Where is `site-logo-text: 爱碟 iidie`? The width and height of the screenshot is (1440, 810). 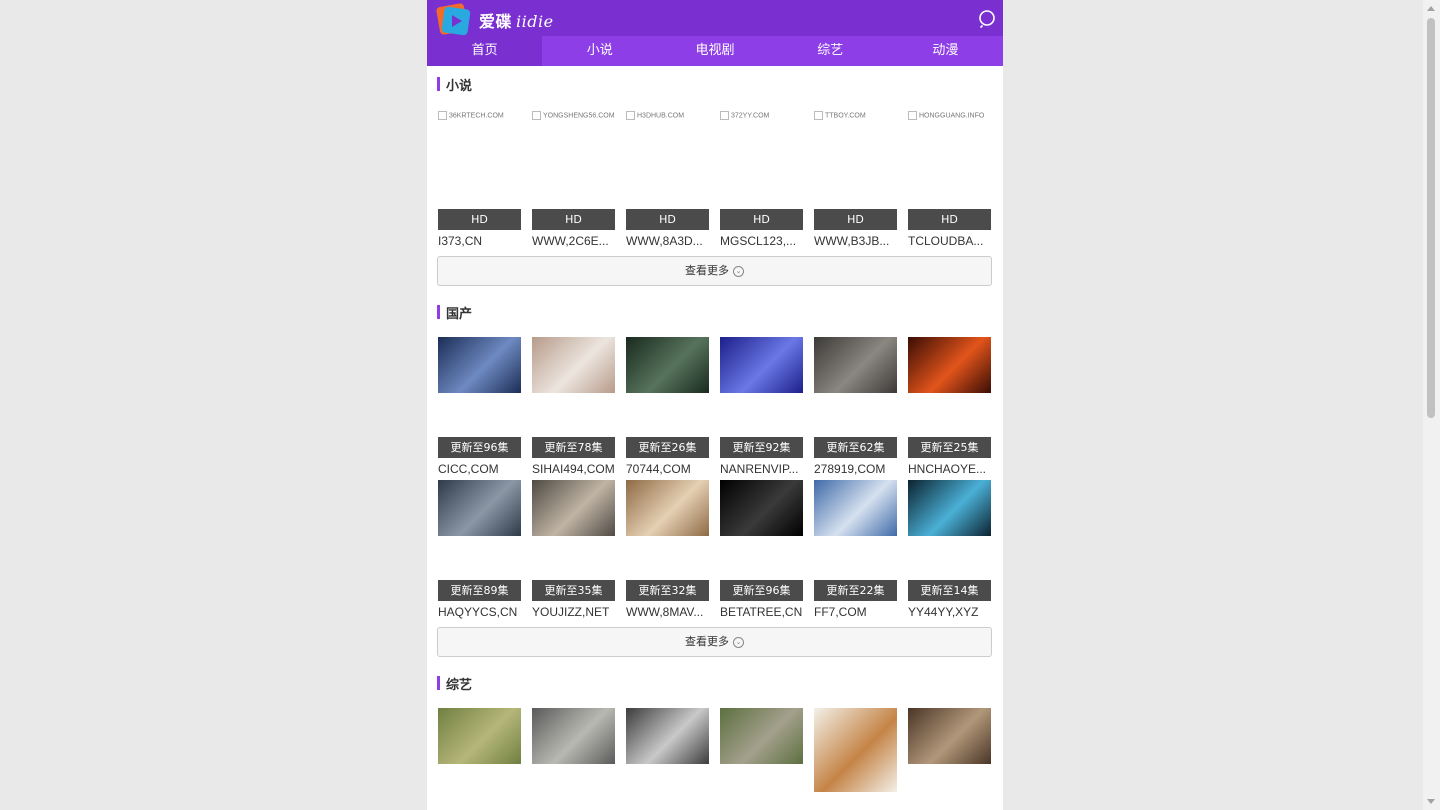 site-logo-text: 爱碟 iidie is located at coordinates (516, 20).